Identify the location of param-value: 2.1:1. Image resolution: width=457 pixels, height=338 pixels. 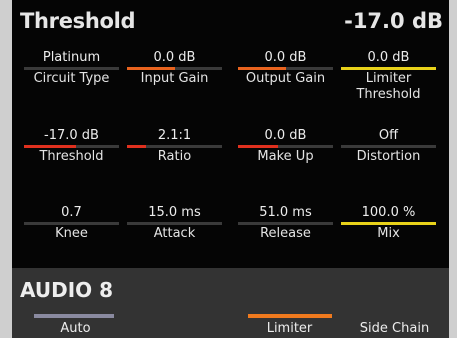
(174, 135).